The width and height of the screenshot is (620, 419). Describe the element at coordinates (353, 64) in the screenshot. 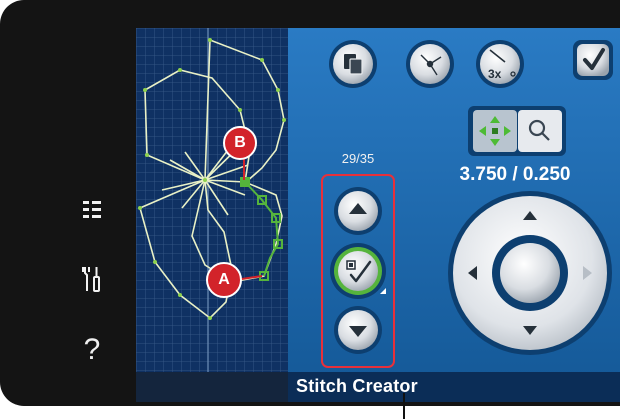

I see `duplicate-button` at that location.